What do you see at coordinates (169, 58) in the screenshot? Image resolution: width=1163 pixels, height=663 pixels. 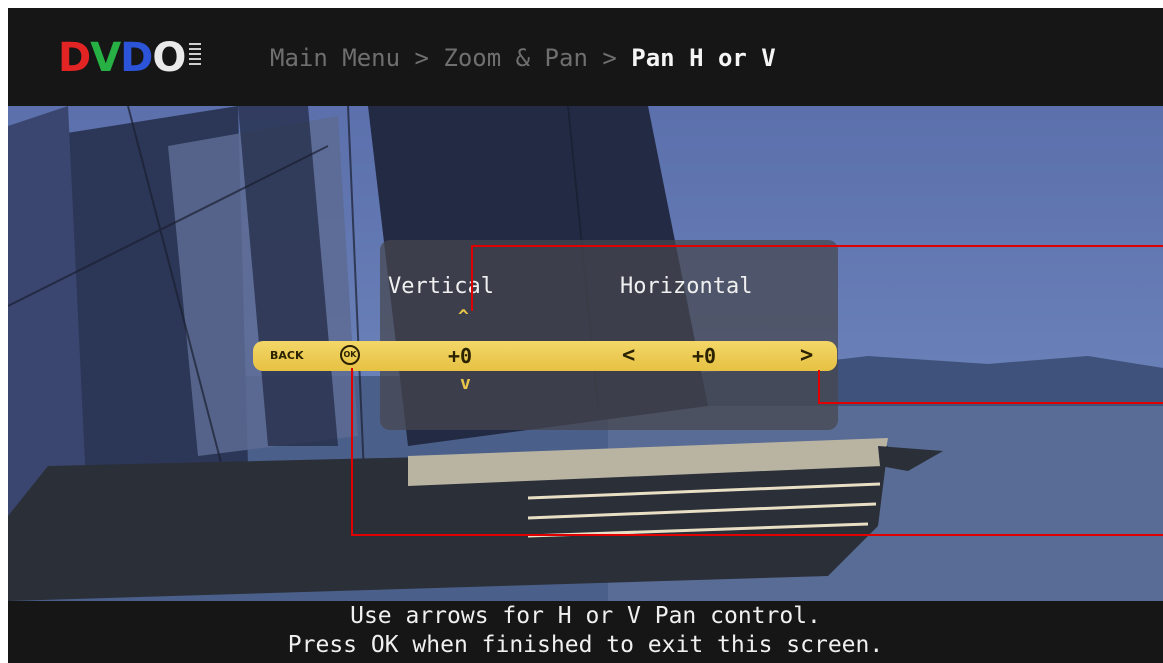 I see `logo-letter-o: O` at bounding box center [169, 58].